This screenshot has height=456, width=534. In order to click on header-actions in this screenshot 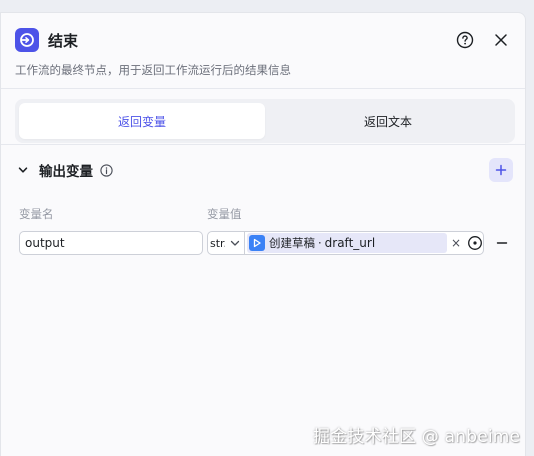, I will do `click(483, 40)`.